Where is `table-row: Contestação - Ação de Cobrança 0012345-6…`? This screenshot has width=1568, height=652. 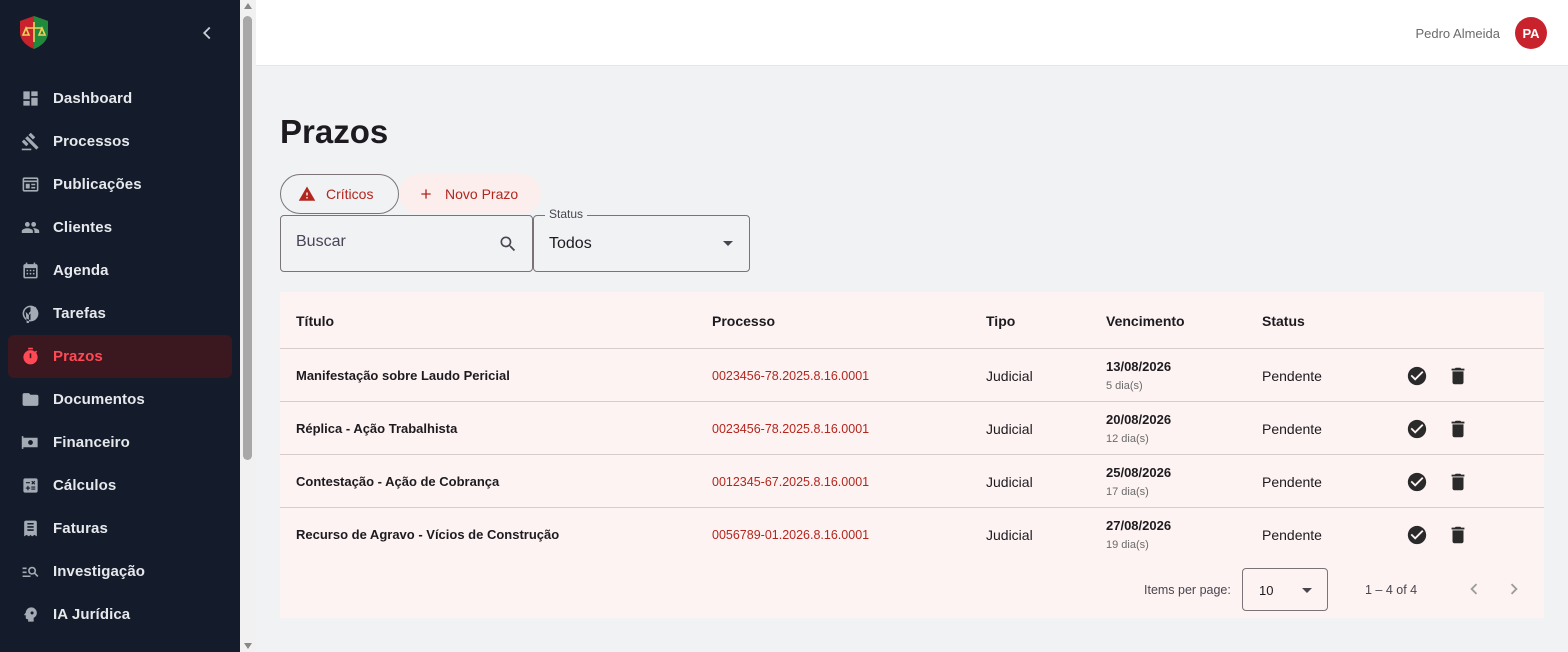 table-row: Contestação - Ação de Cobrança 0012345-6… is located at coordinates (912, 481).